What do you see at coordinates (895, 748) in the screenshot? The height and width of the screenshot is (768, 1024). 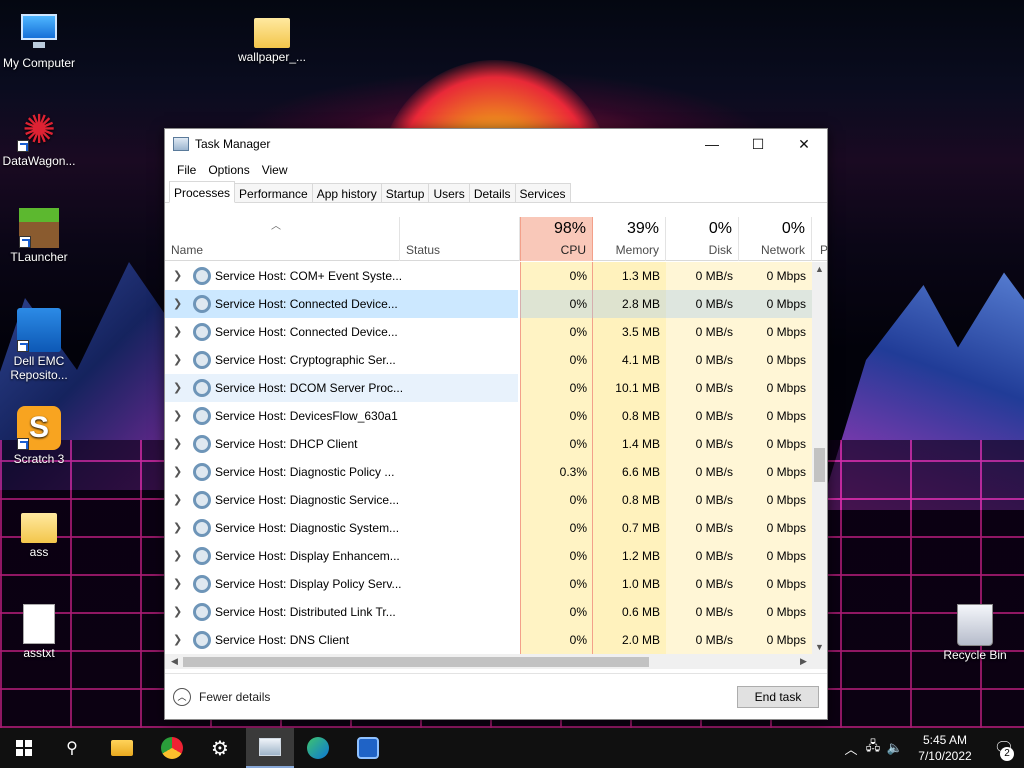 I see `volume-icon: 🔈` at bounding box center [895, 748].